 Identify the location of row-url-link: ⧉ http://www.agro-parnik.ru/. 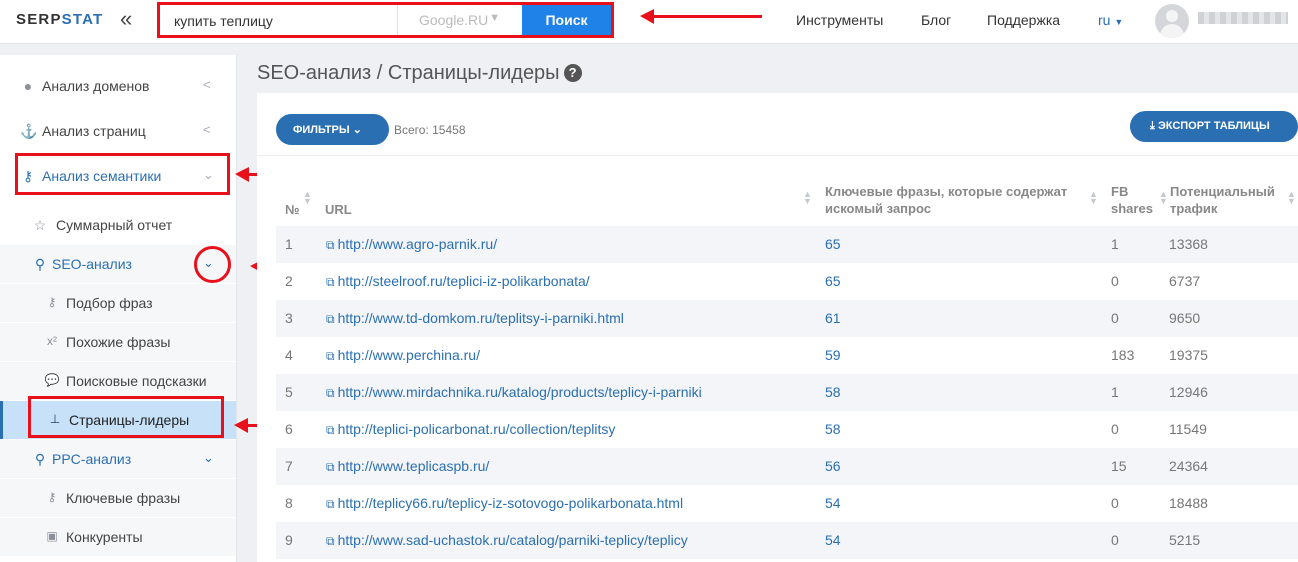
(411, 244).